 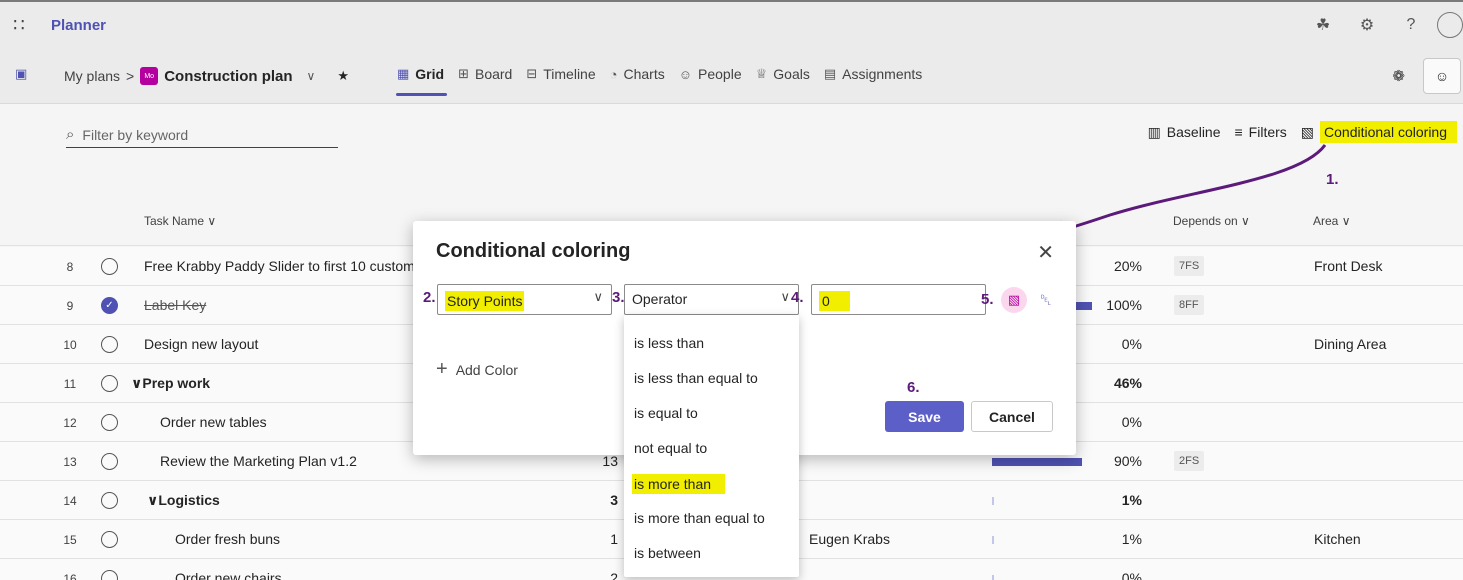 What do you see at coordinates (1124, 305) in the screenshot?
I see `percent-complete: 100%` at bounding box center [1124, 305].